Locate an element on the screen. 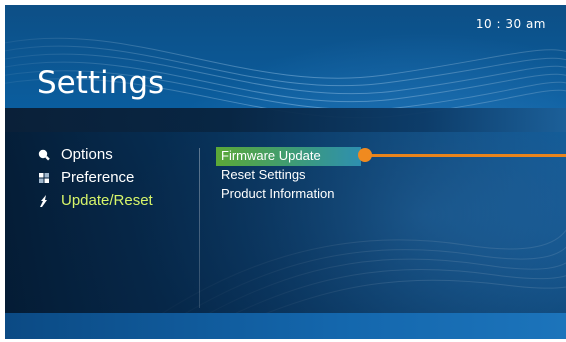 The width and height of the screenshot is (566, 342). grid-icon is located at coordinates (44, 178).